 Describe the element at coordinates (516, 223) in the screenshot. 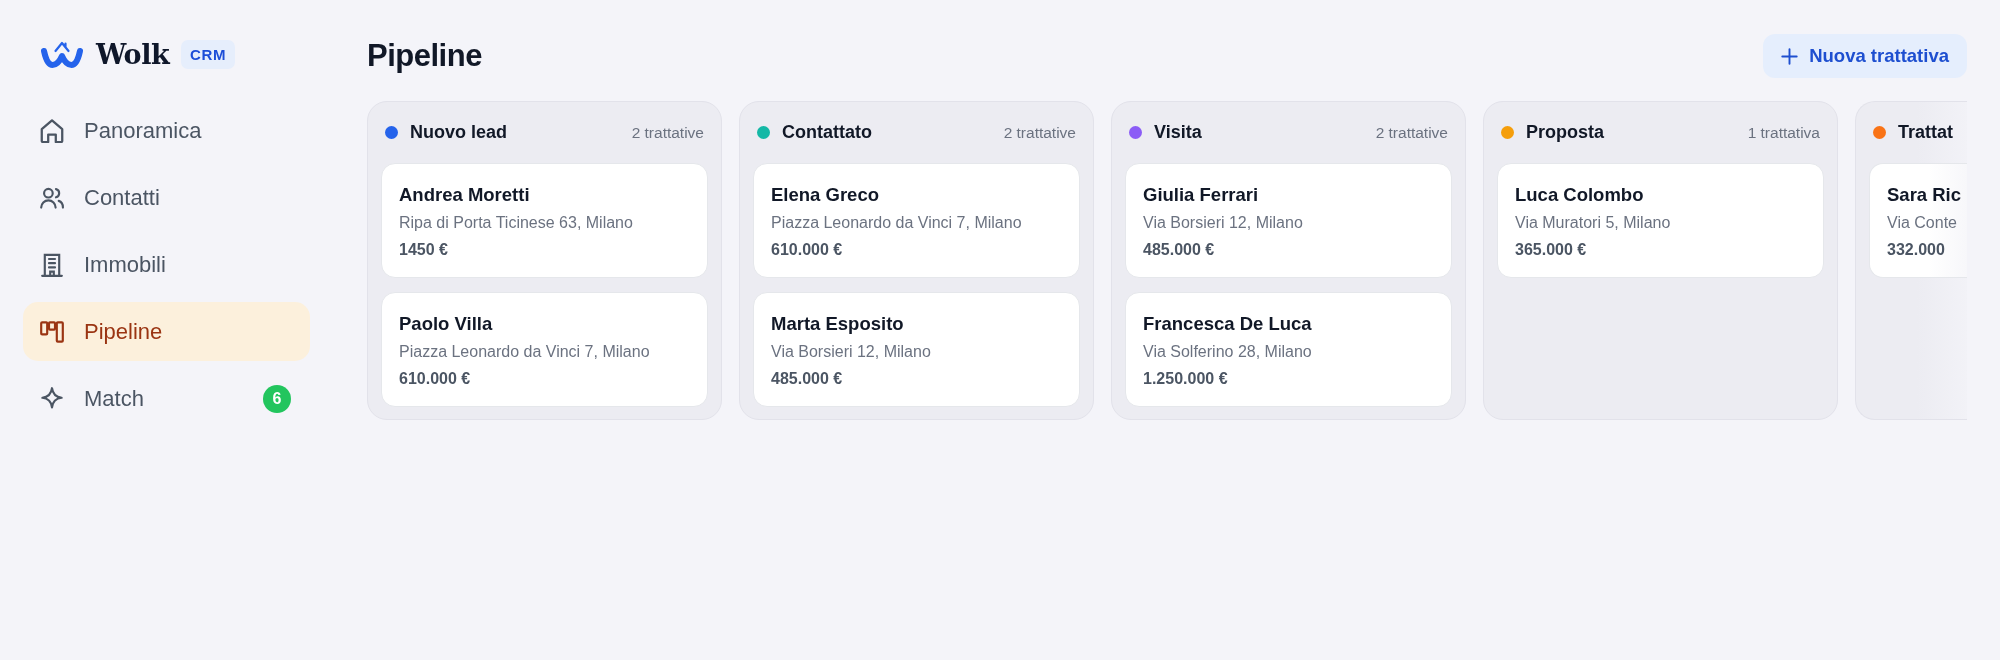

I see `property-address: Ripa di Porta Ticinese 63, Milano` at that location.